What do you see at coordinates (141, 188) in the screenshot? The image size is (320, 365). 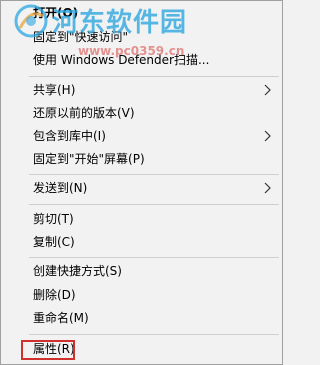 I see `menu-item-send-to: 发送到(N)` at bounding box center [141, 188].